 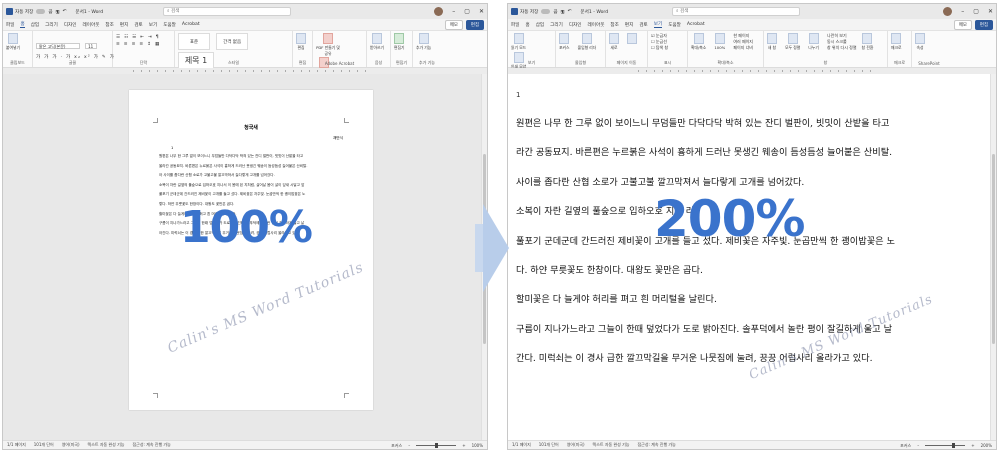 I want to click on read-mode-button: 읽기 모드, so click(x=518, y=42).